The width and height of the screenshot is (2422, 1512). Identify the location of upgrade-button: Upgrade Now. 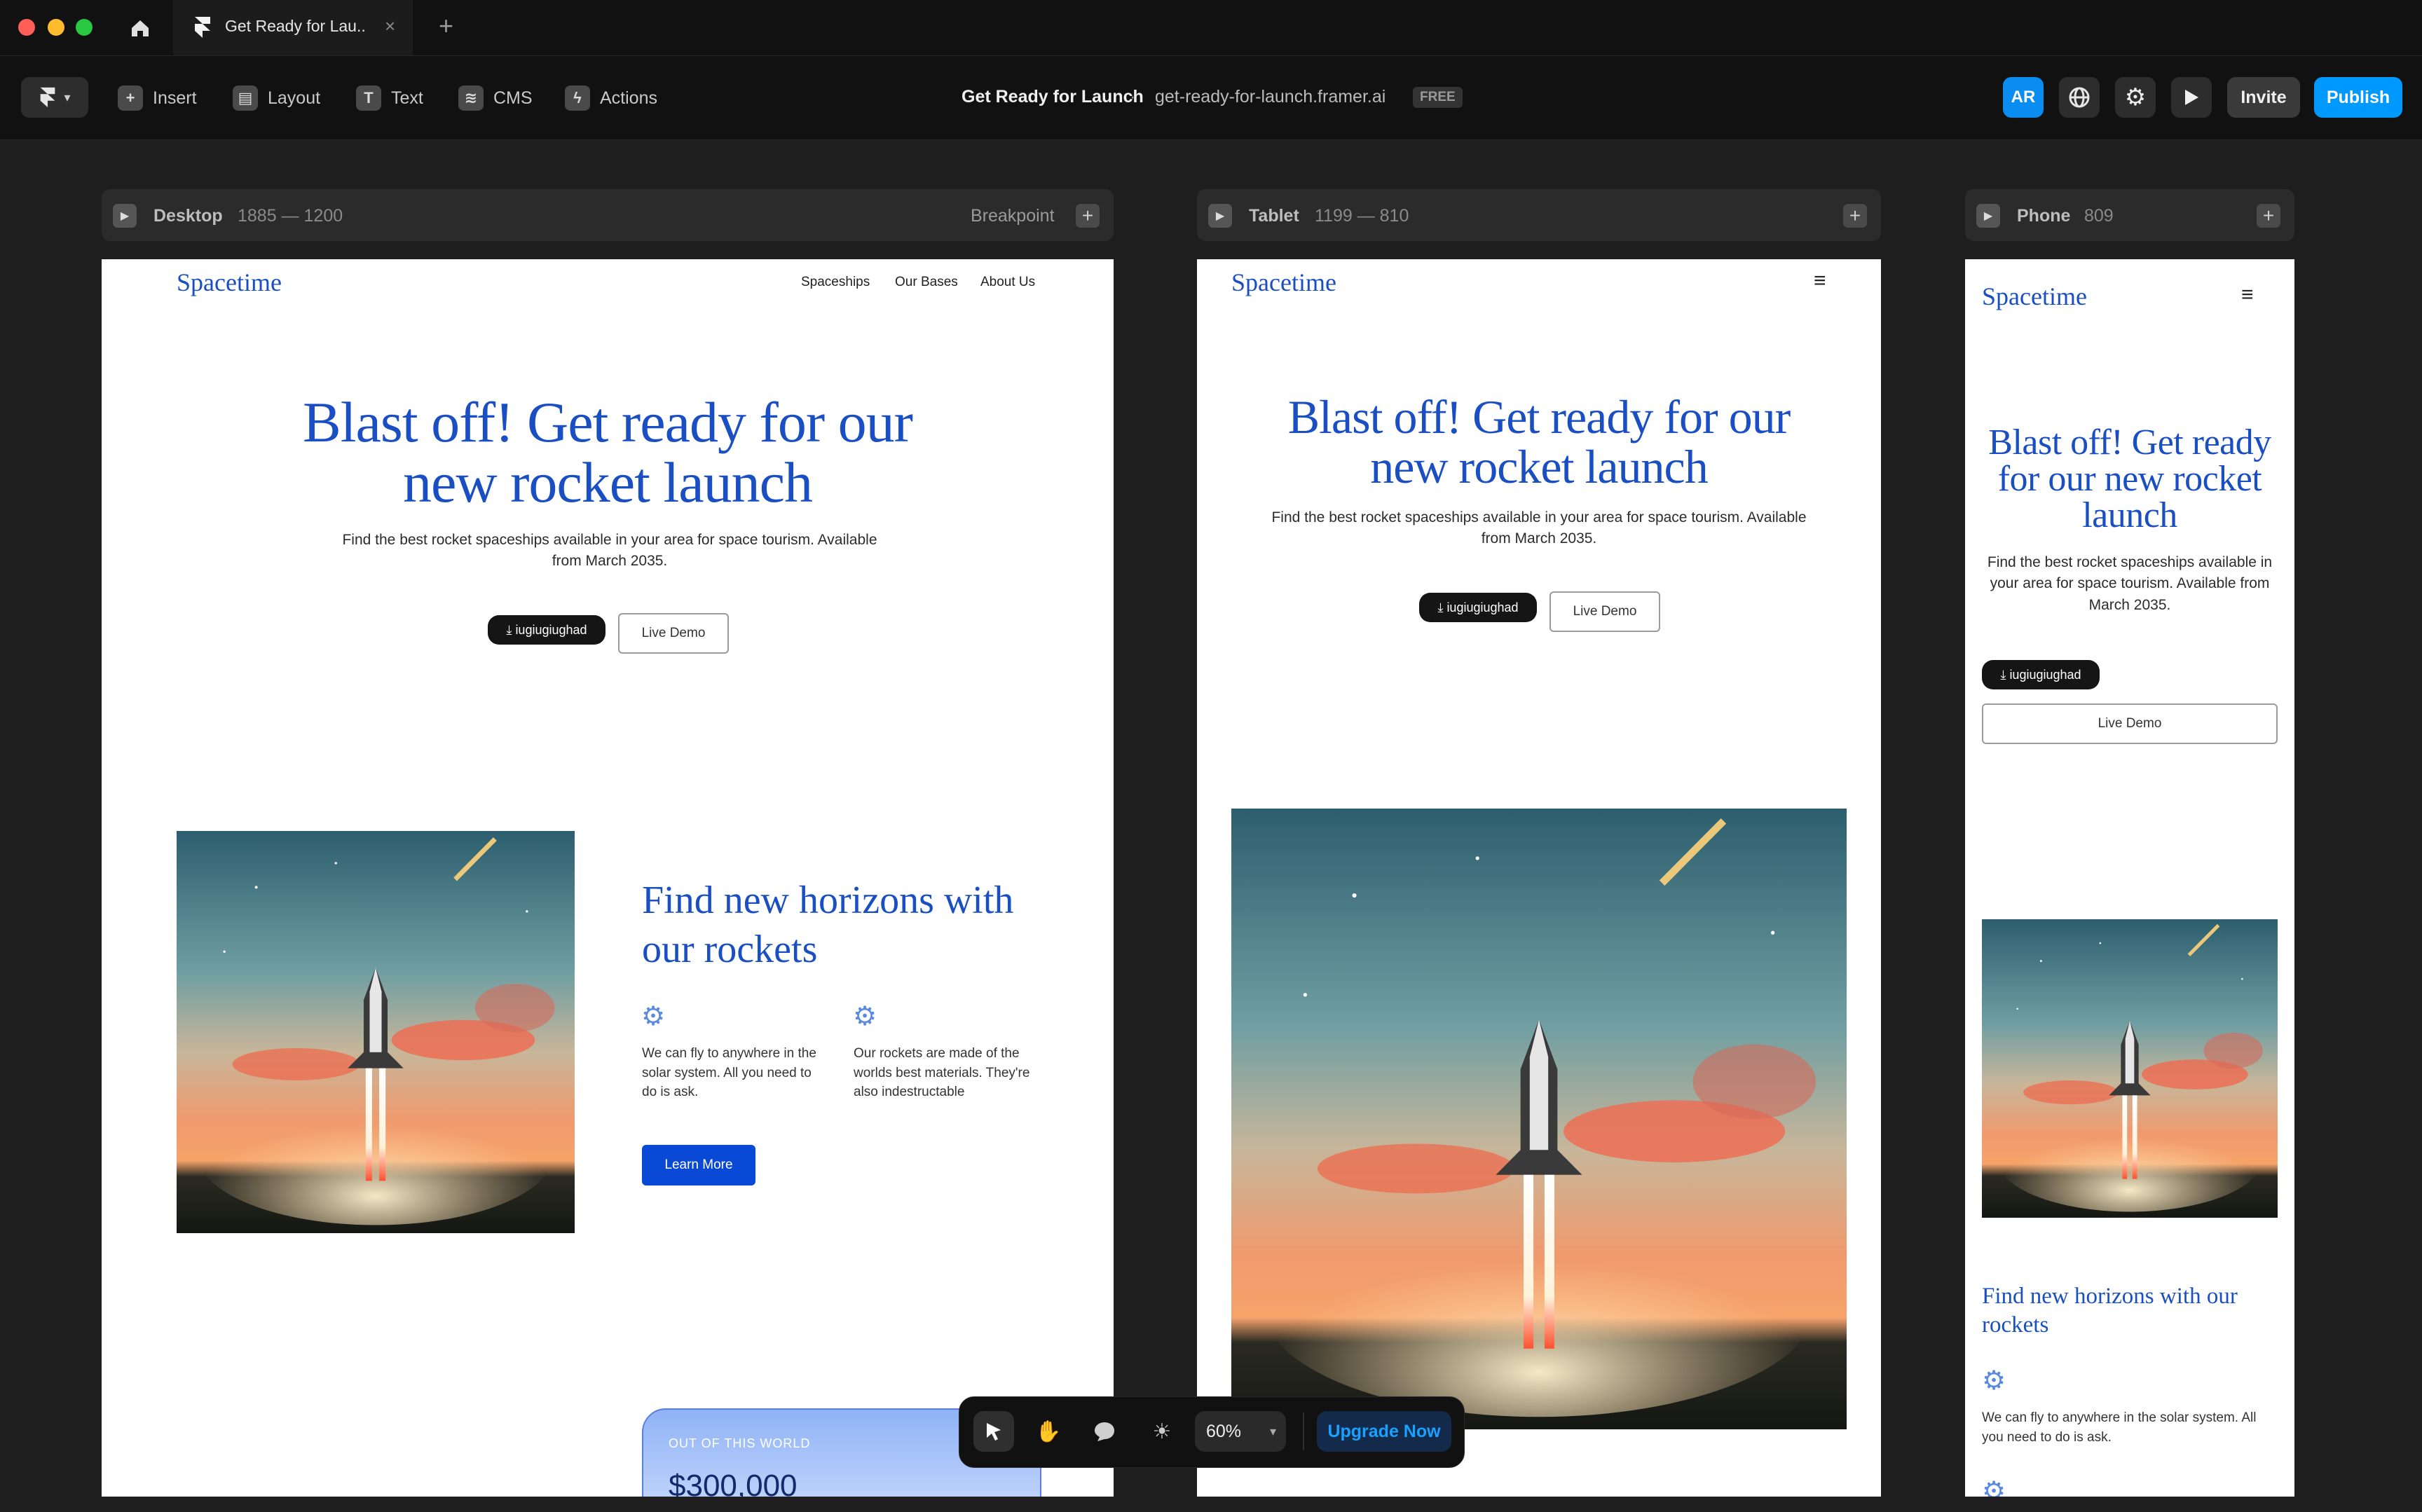
(1384, 1431).